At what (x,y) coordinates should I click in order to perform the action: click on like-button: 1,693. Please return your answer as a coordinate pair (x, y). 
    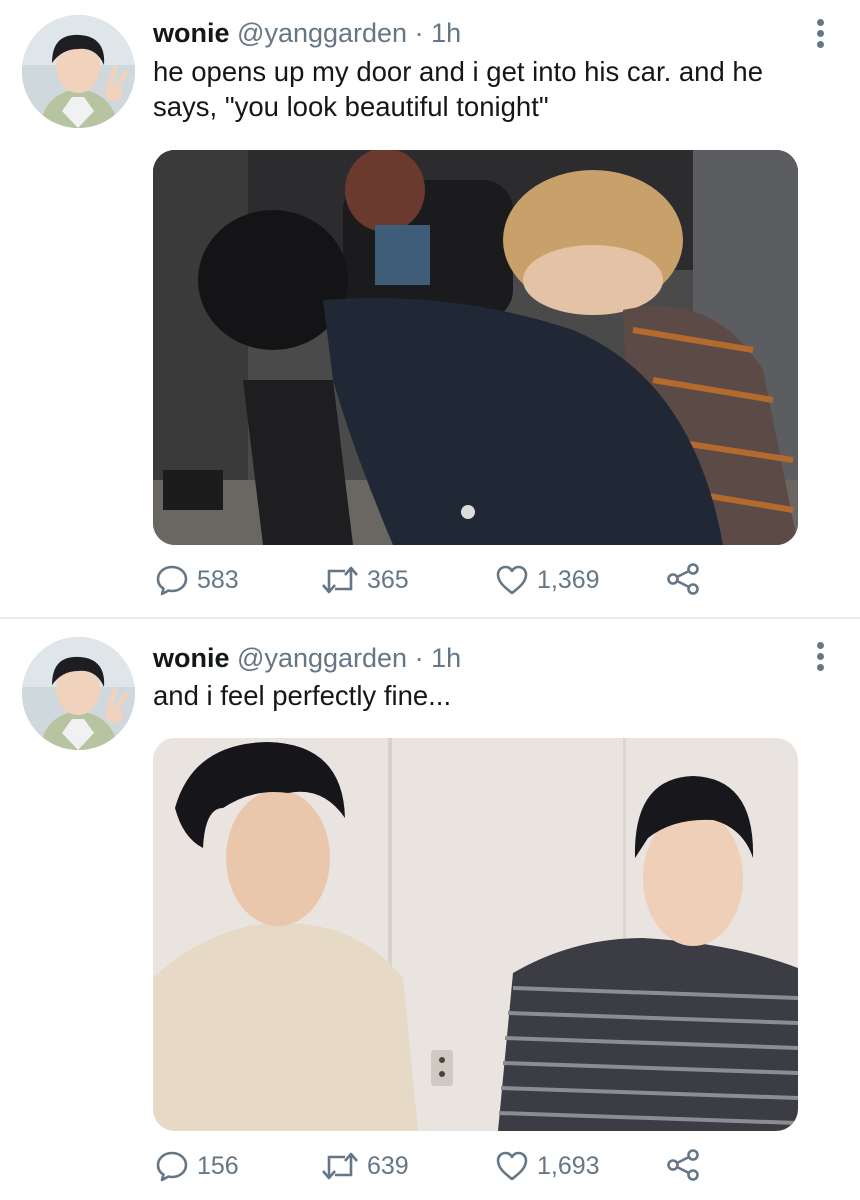
    Looking at the image, I should click on (547, 1166).